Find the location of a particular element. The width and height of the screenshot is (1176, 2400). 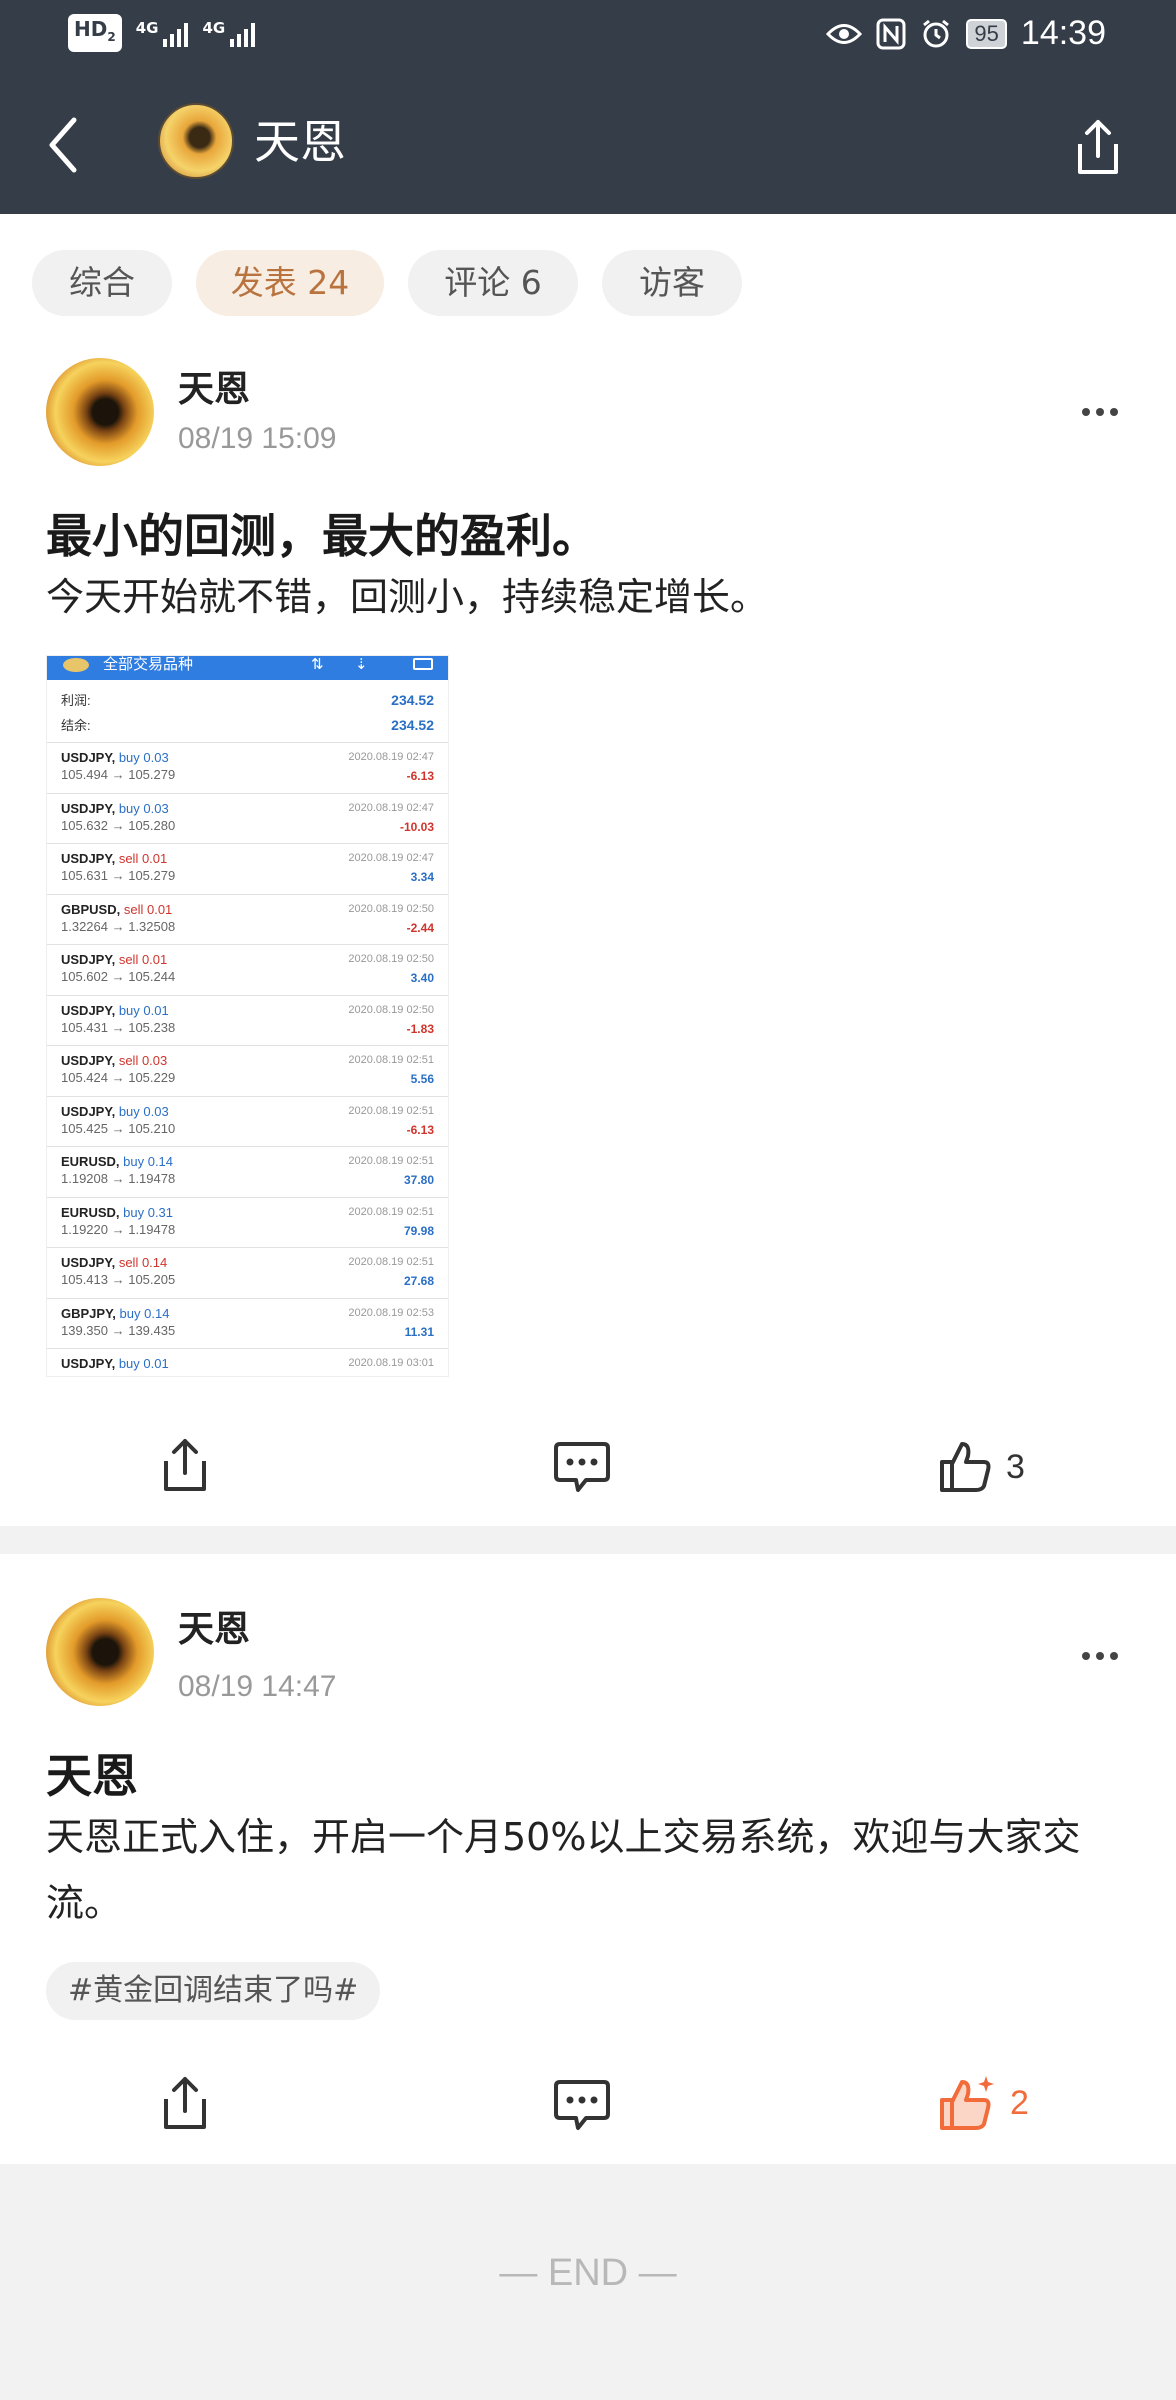

trade-profit: -2.44 is located at coordinates (420, 927).